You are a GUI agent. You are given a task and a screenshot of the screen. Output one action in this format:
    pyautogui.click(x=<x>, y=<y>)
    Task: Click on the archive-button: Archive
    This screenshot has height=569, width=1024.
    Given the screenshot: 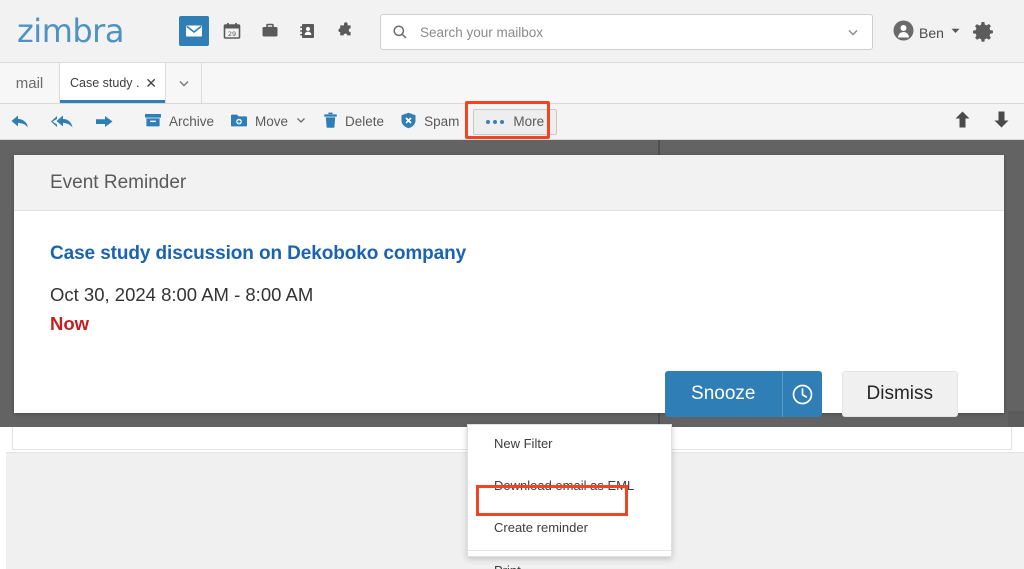 What is the action you would take?
    pyautogui.click(x=179, y=122)
    